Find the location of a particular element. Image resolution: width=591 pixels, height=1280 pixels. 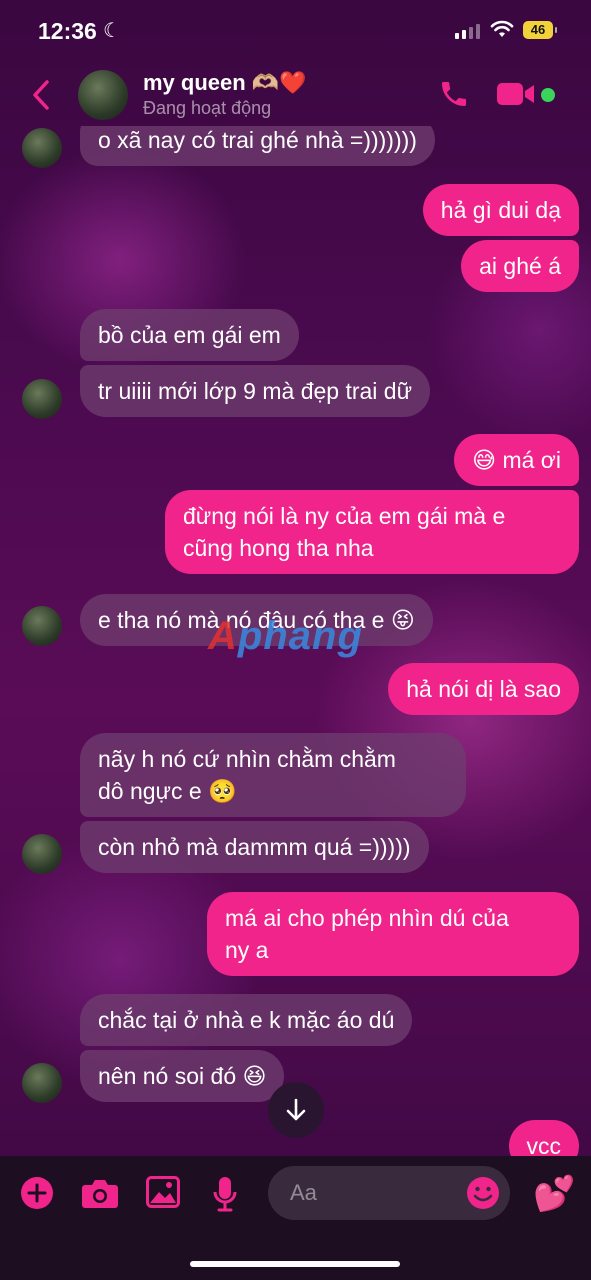

message-outgoing: vcc is located at coordinates (543, 1138).